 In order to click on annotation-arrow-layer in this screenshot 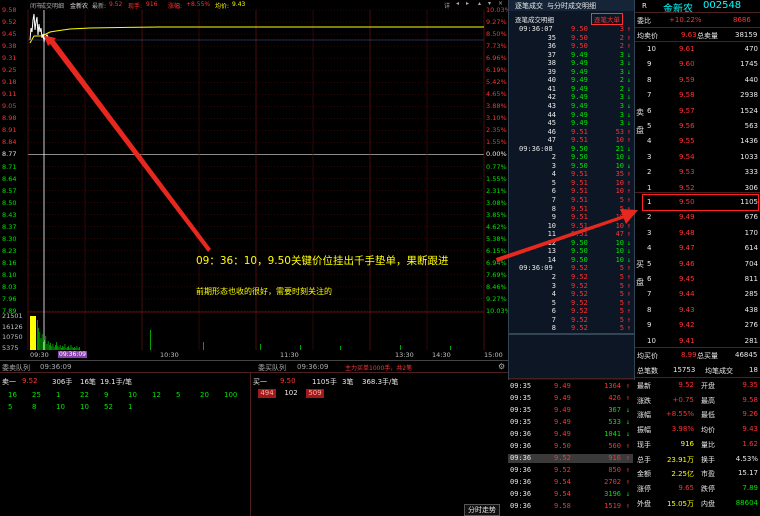, I will do `click(567, 235)`.